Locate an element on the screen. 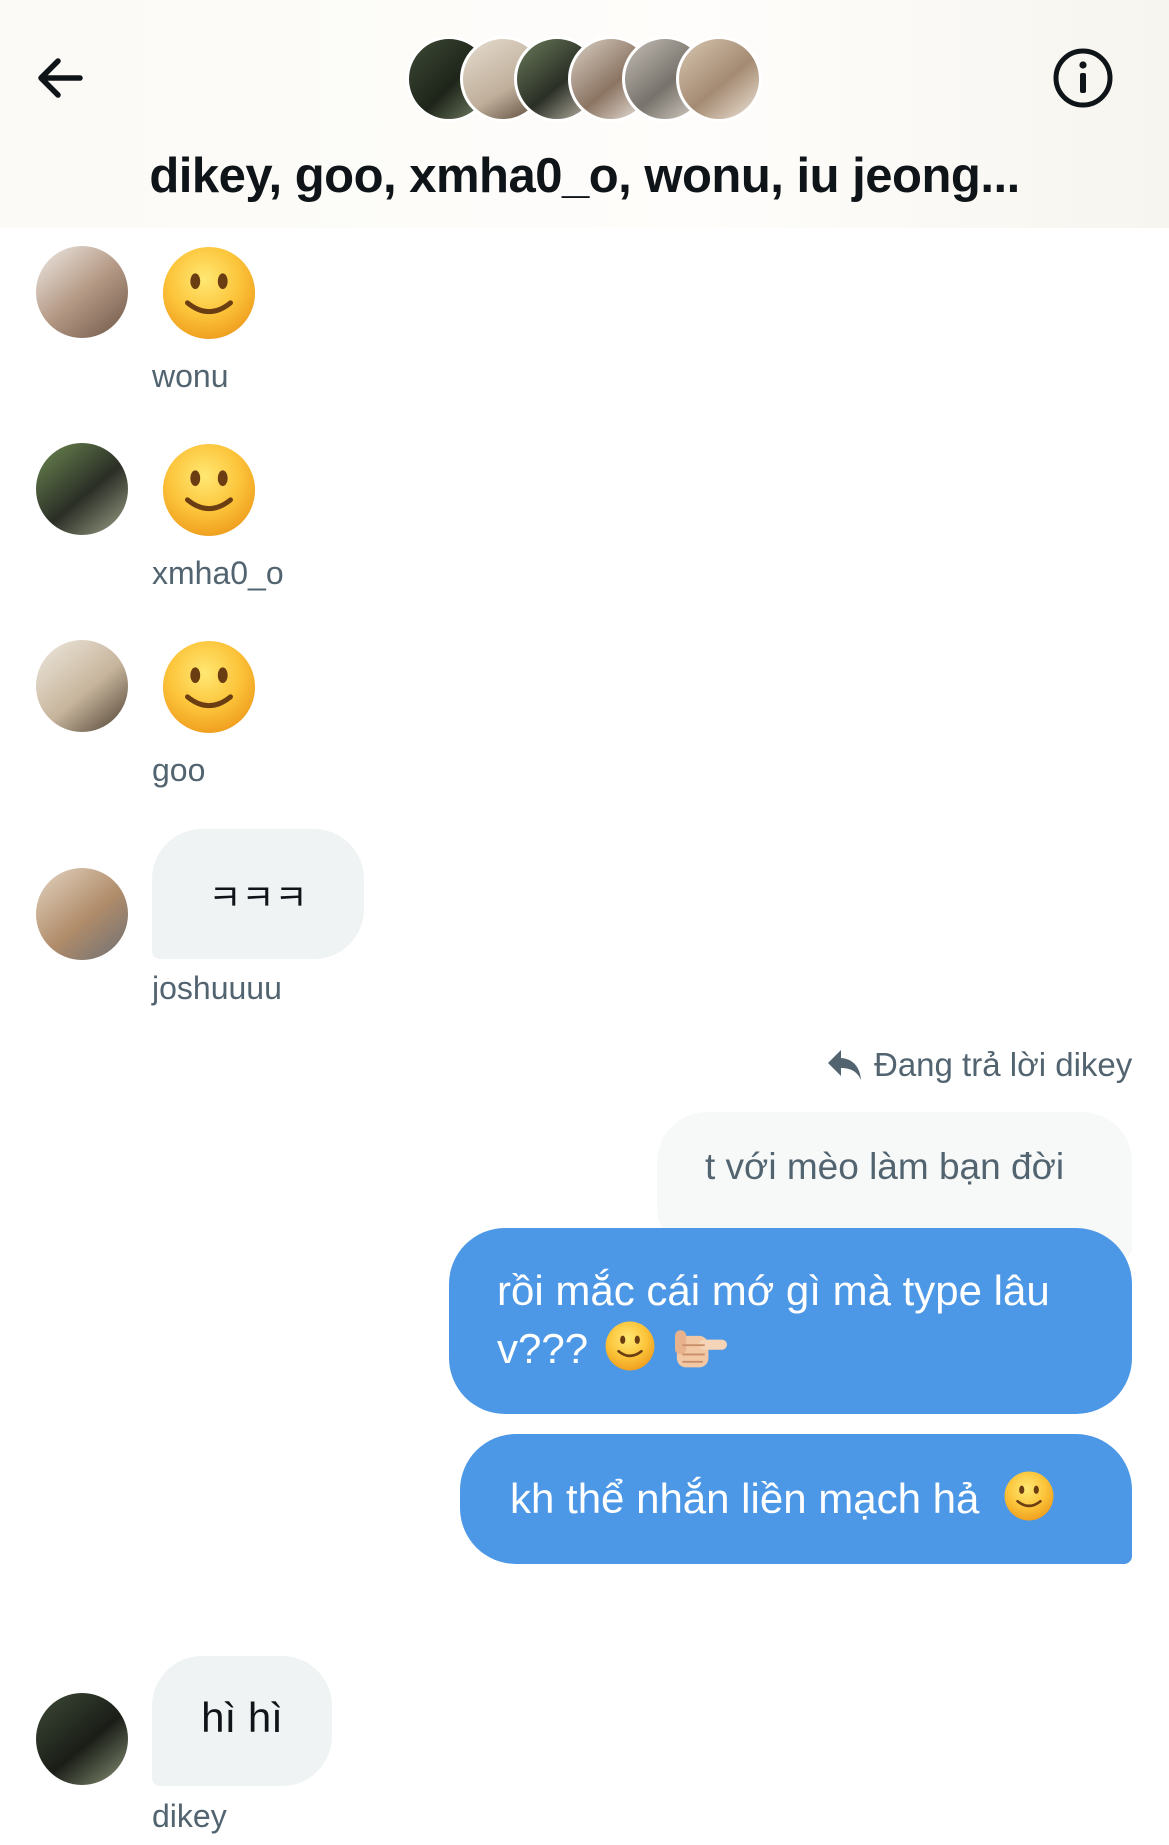 The width and height of the screenshot is (1169, 1845). message-bubble: hì hì is located at coordinates (242, 1721).